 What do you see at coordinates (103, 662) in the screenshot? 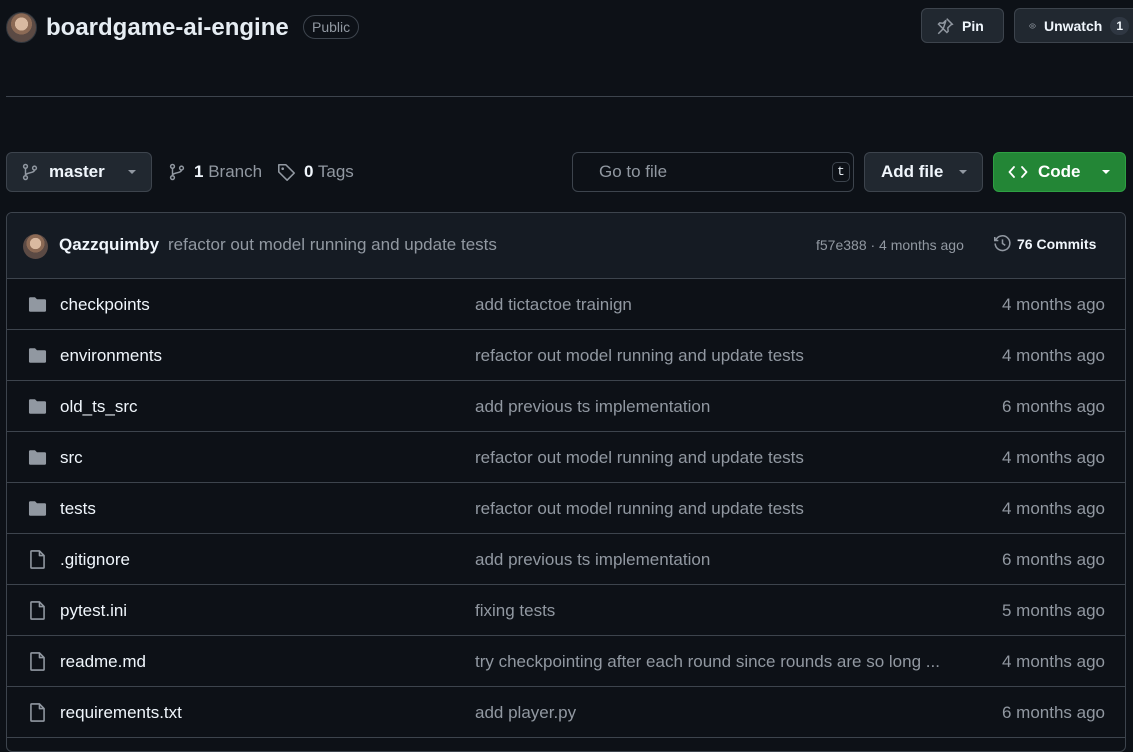
I see `file-name-link: readme.md` at bounding box center [103, 662].